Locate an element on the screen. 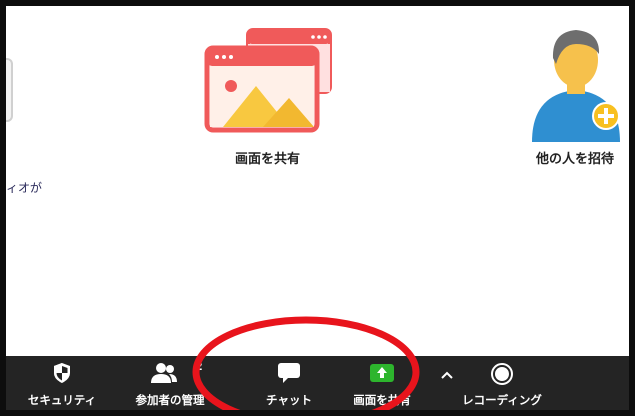 The image size is (635, 416). record-label: レコーディング is located at coordinates (502, 400).